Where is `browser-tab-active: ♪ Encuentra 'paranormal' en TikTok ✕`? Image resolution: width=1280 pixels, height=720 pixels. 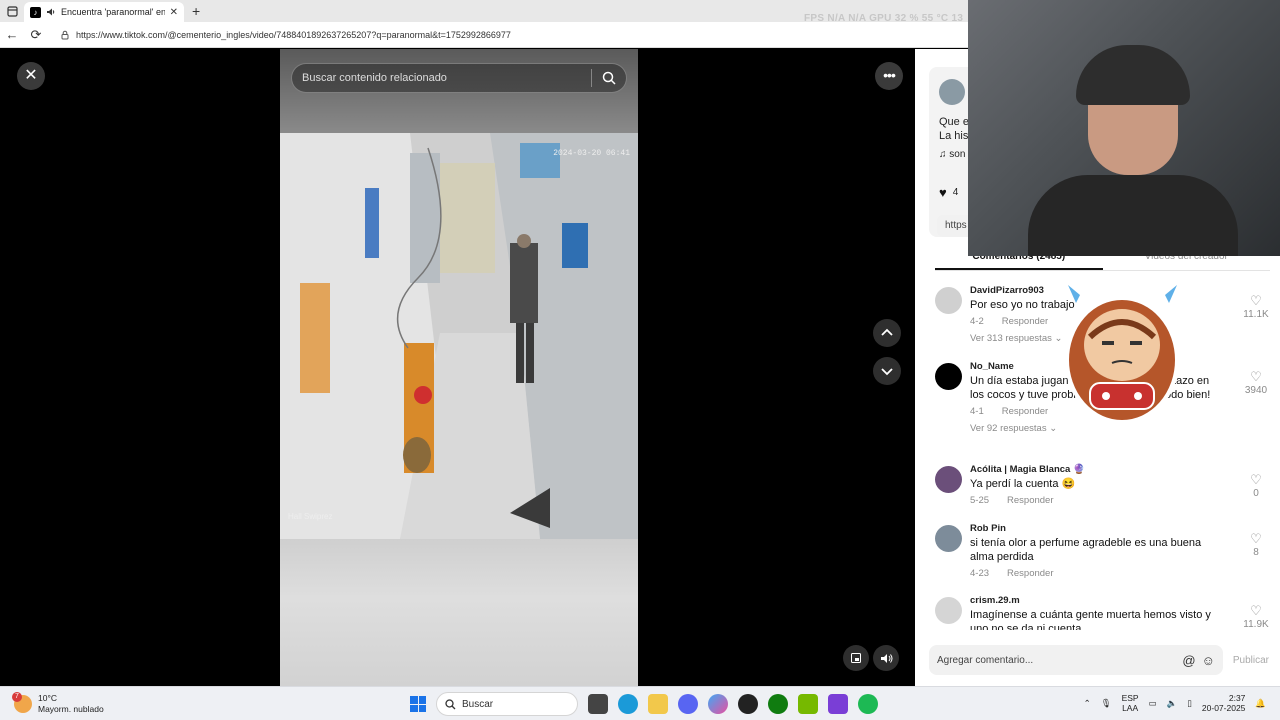 browser-tab-active: ♪ Encuentra 'paranormal' en TikTok ✕ is located at coordinates (104, 12).